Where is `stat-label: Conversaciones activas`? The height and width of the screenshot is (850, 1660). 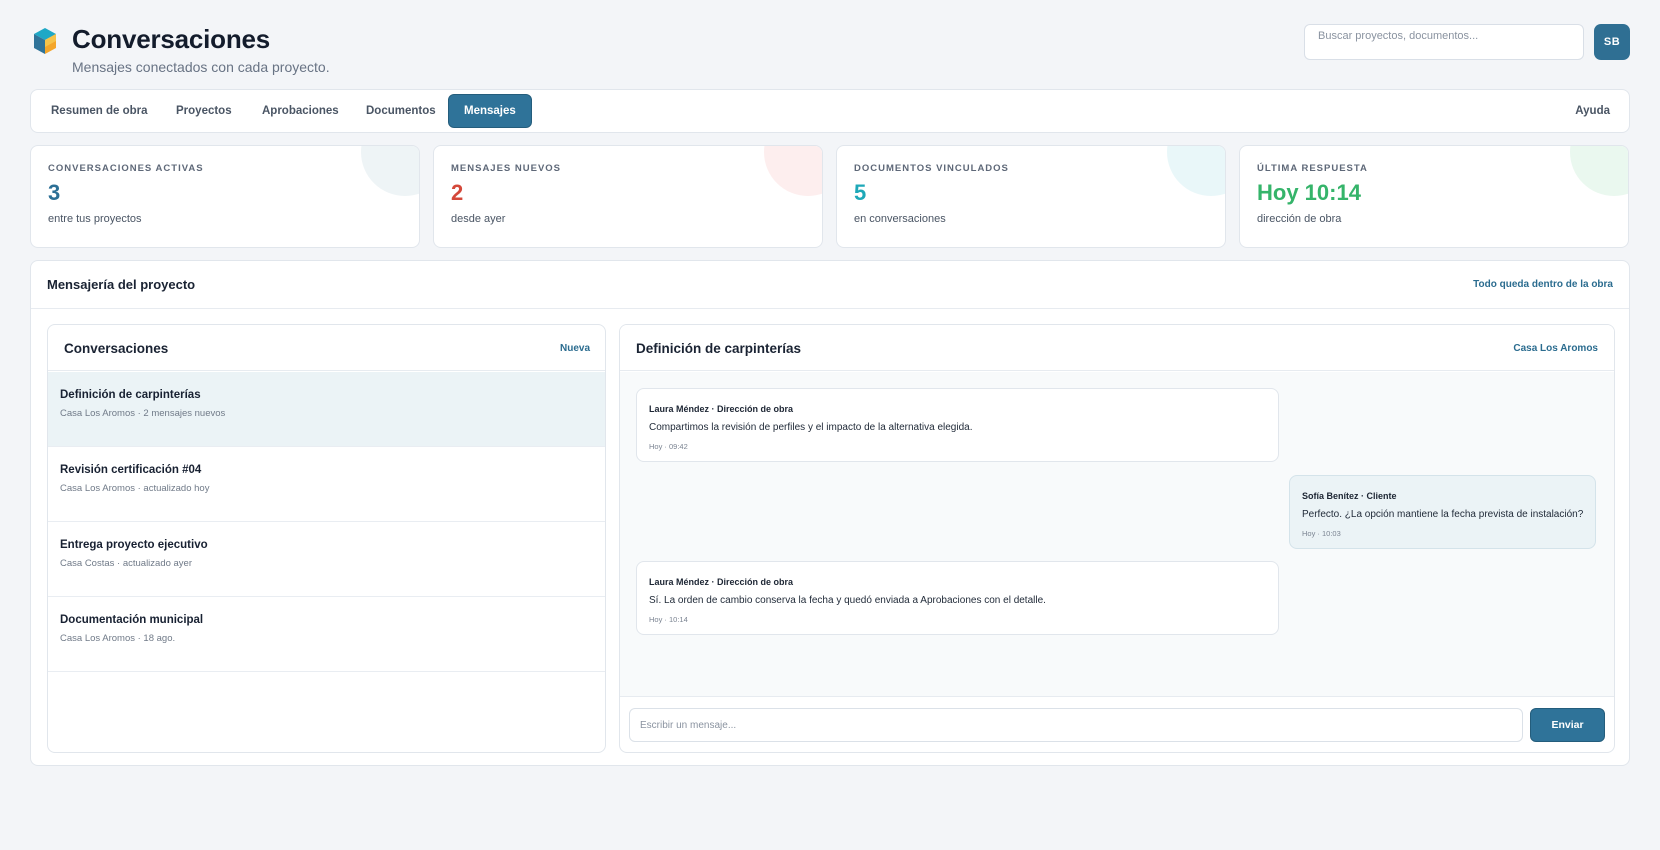
stat-label: Conversaciones activas is located at coordinates (126, 168).